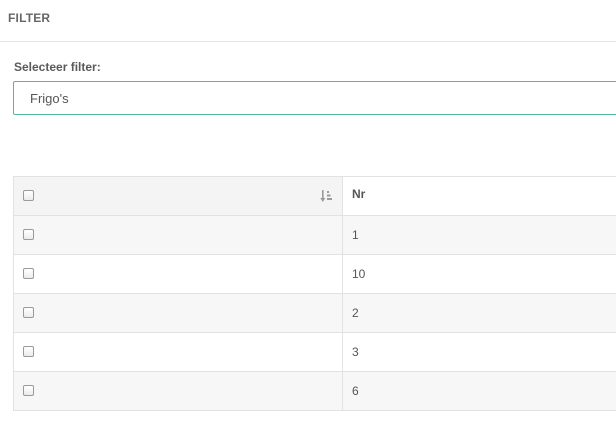 The height and width of the screenshot is (425, 616). I want to click on filter-selected-value: Frigo's, so click(49, 98).